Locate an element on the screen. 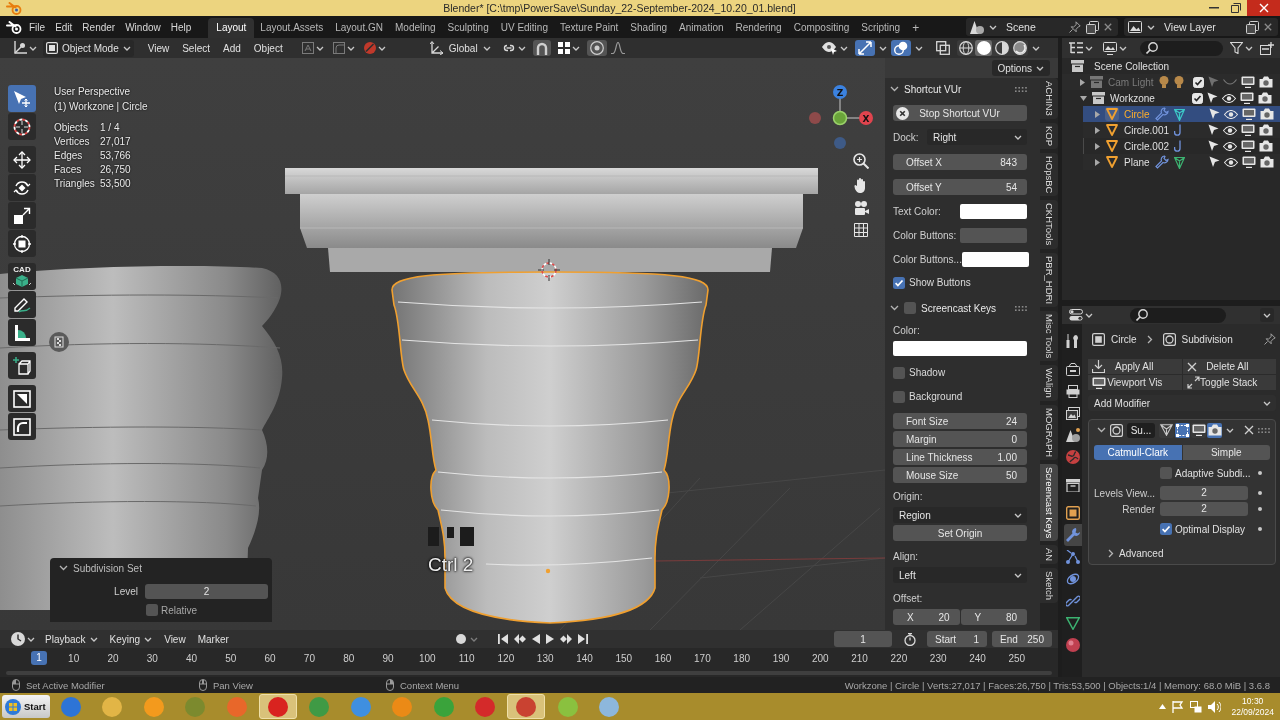 This screenshot has width=1280, height=720. caret-icon is located at coordinates (883, 48).